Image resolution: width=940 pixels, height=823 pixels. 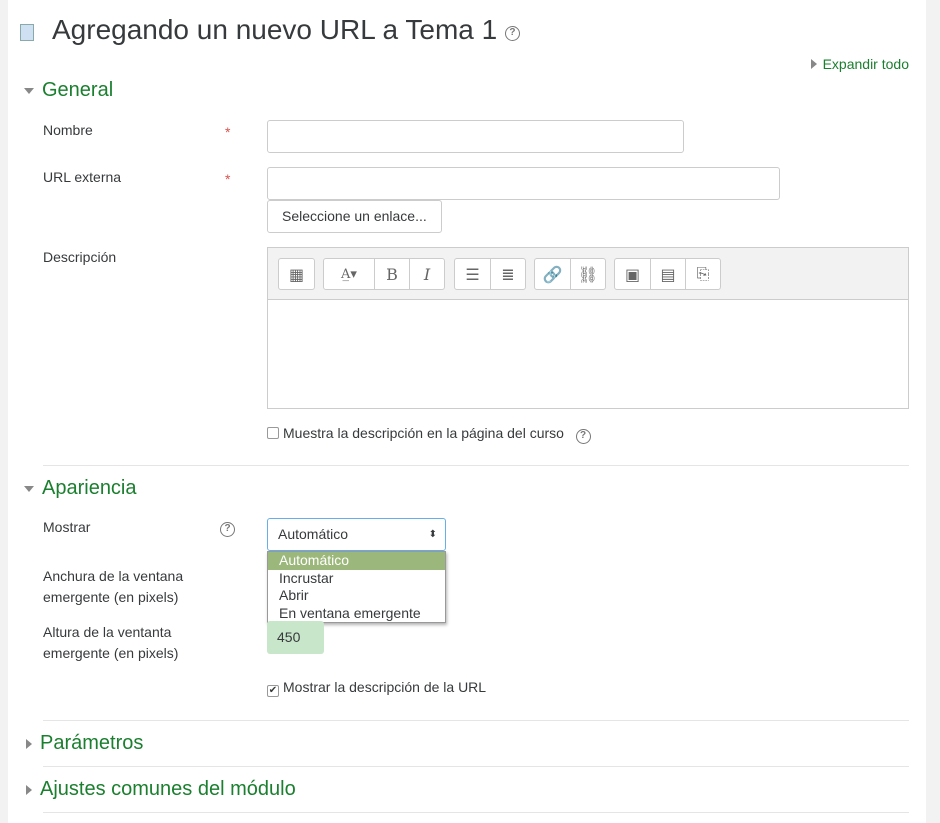 I want to click on unlink-icon: ⛓, so click(x=587, y=274).